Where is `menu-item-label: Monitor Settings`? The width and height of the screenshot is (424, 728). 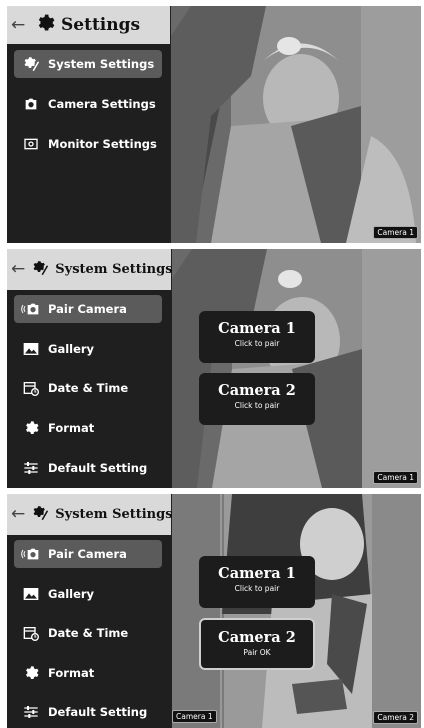 menu-item-label: Monitor Settings is located at coordinates (102, 144).